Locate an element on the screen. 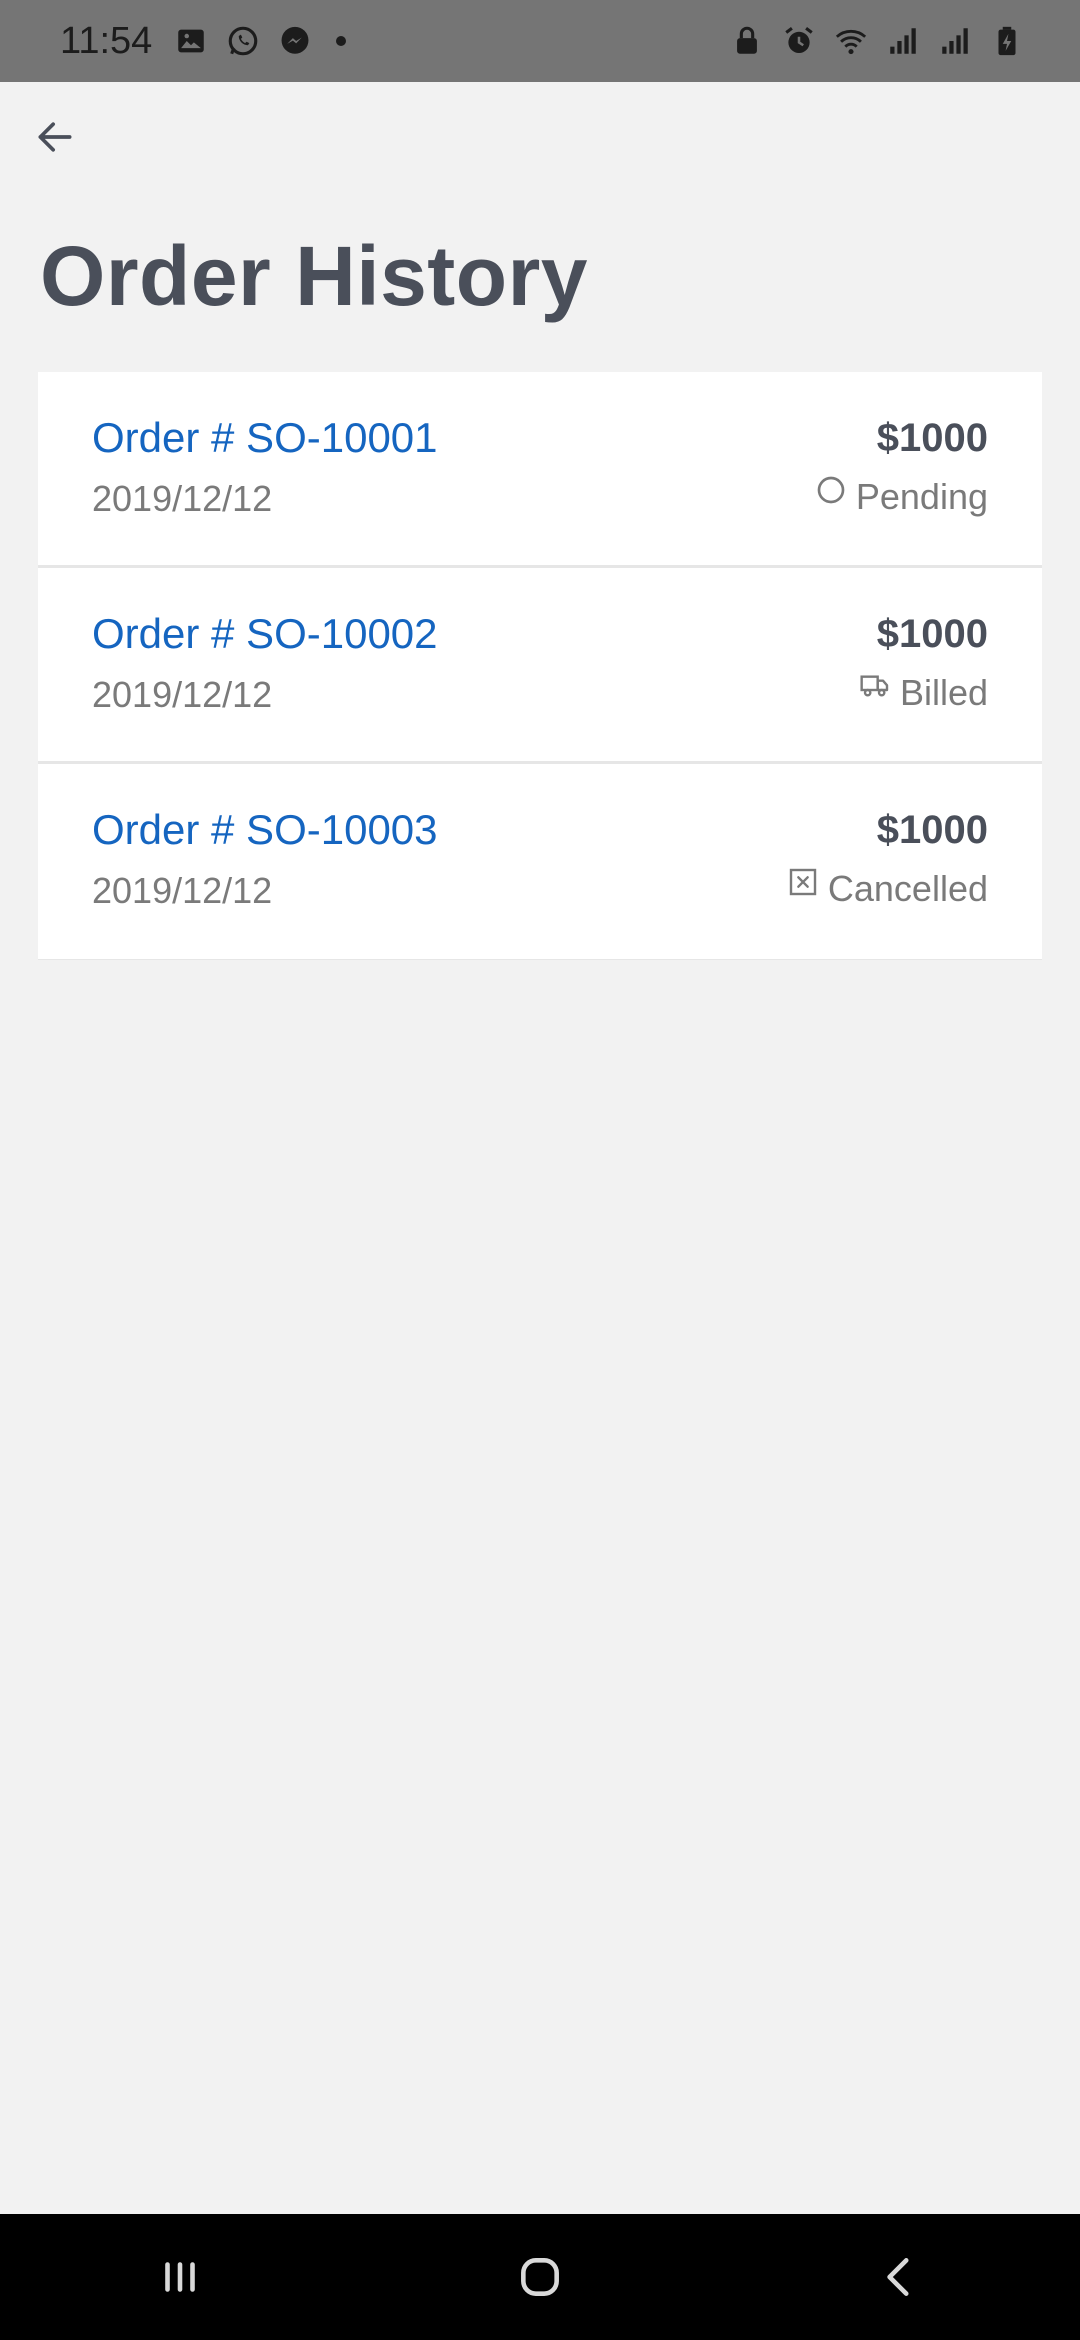 This screenshot has width=1080, height=2340. back-button is located at coordinates (55, 137).